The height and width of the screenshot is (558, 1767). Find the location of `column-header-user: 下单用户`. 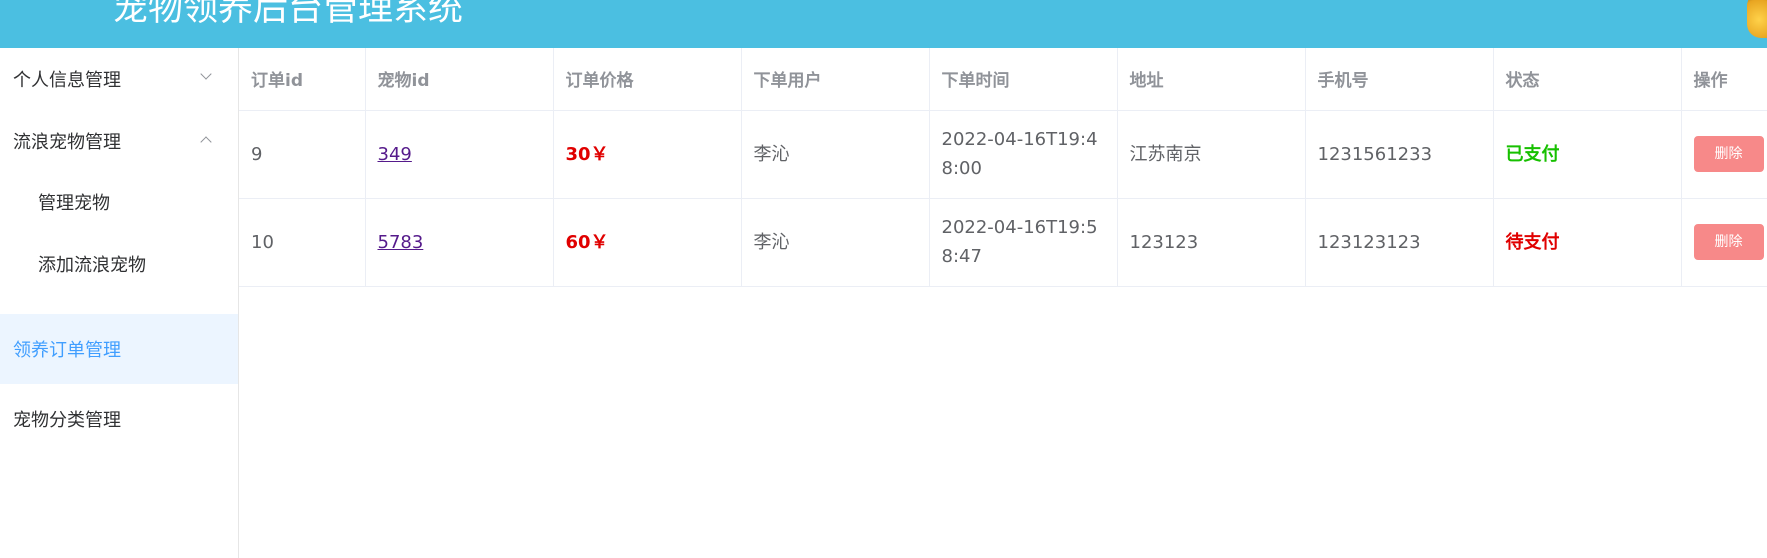

column-header-user: 下单用户 is located at coordinates (835, 79).